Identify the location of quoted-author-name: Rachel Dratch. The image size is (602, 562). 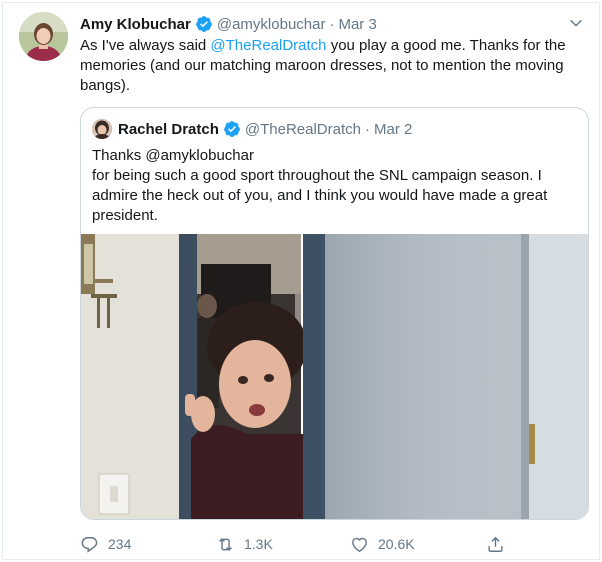
(168, 129).